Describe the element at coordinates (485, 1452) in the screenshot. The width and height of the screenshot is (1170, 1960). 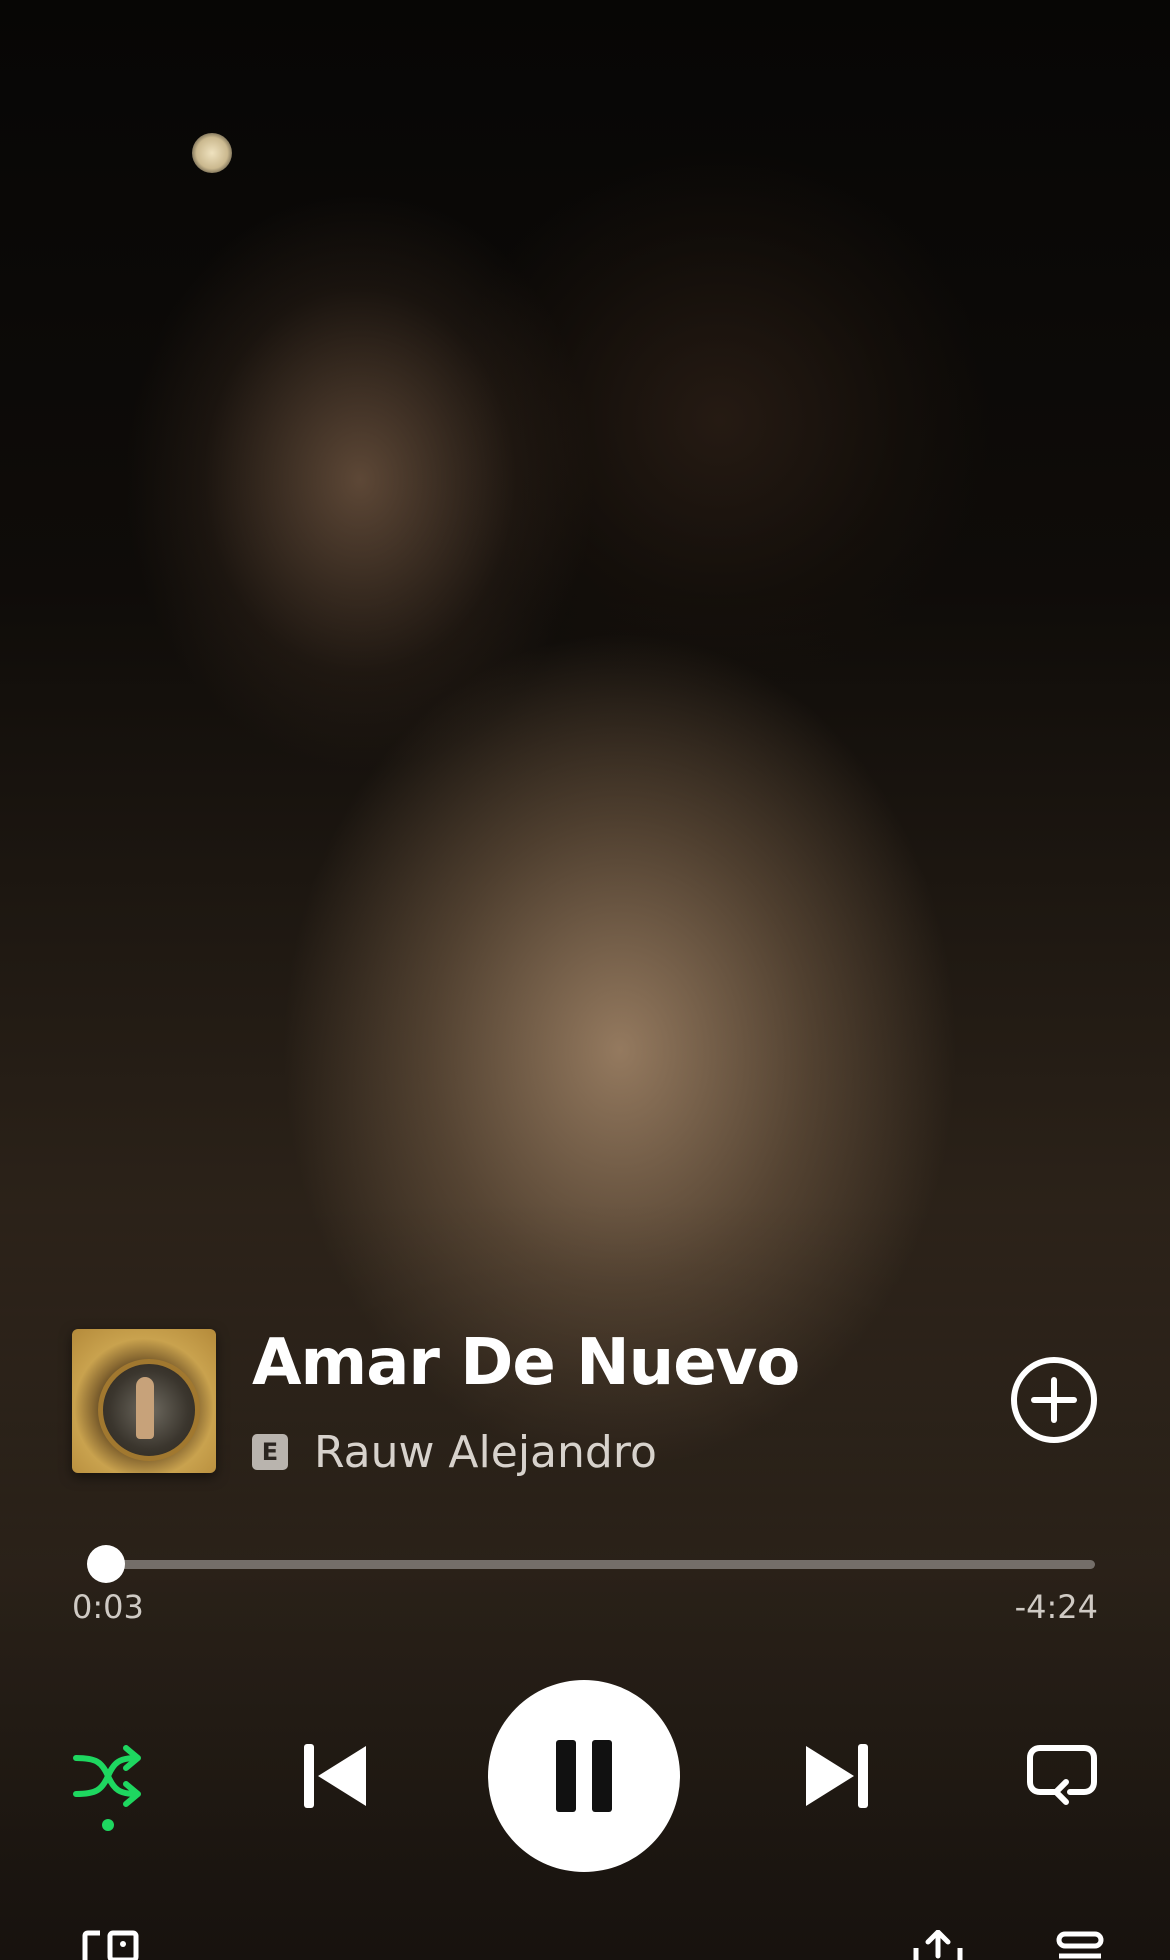
I see `artist-name: Rauw Alejandro` at that location.